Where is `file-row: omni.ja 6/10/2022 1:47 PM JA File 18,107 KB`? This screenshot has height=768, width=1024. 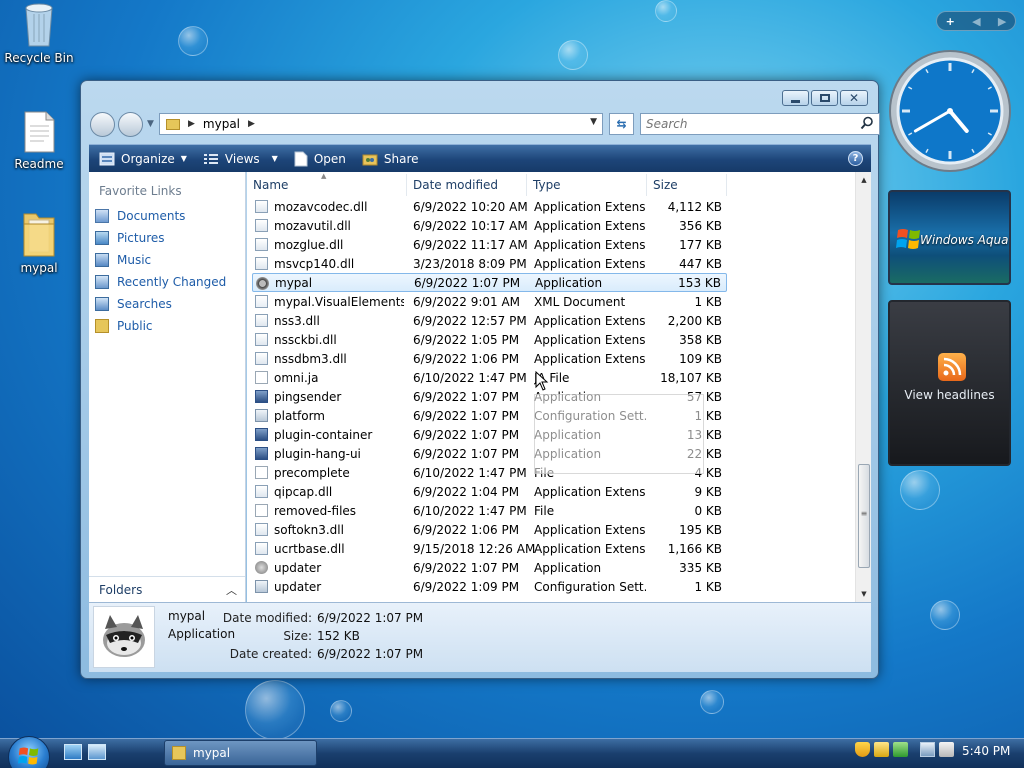 file-row: omni.ja 6/10/2022 1:47 PM JA File 18,107 KB is located at coordinates (489, 377).